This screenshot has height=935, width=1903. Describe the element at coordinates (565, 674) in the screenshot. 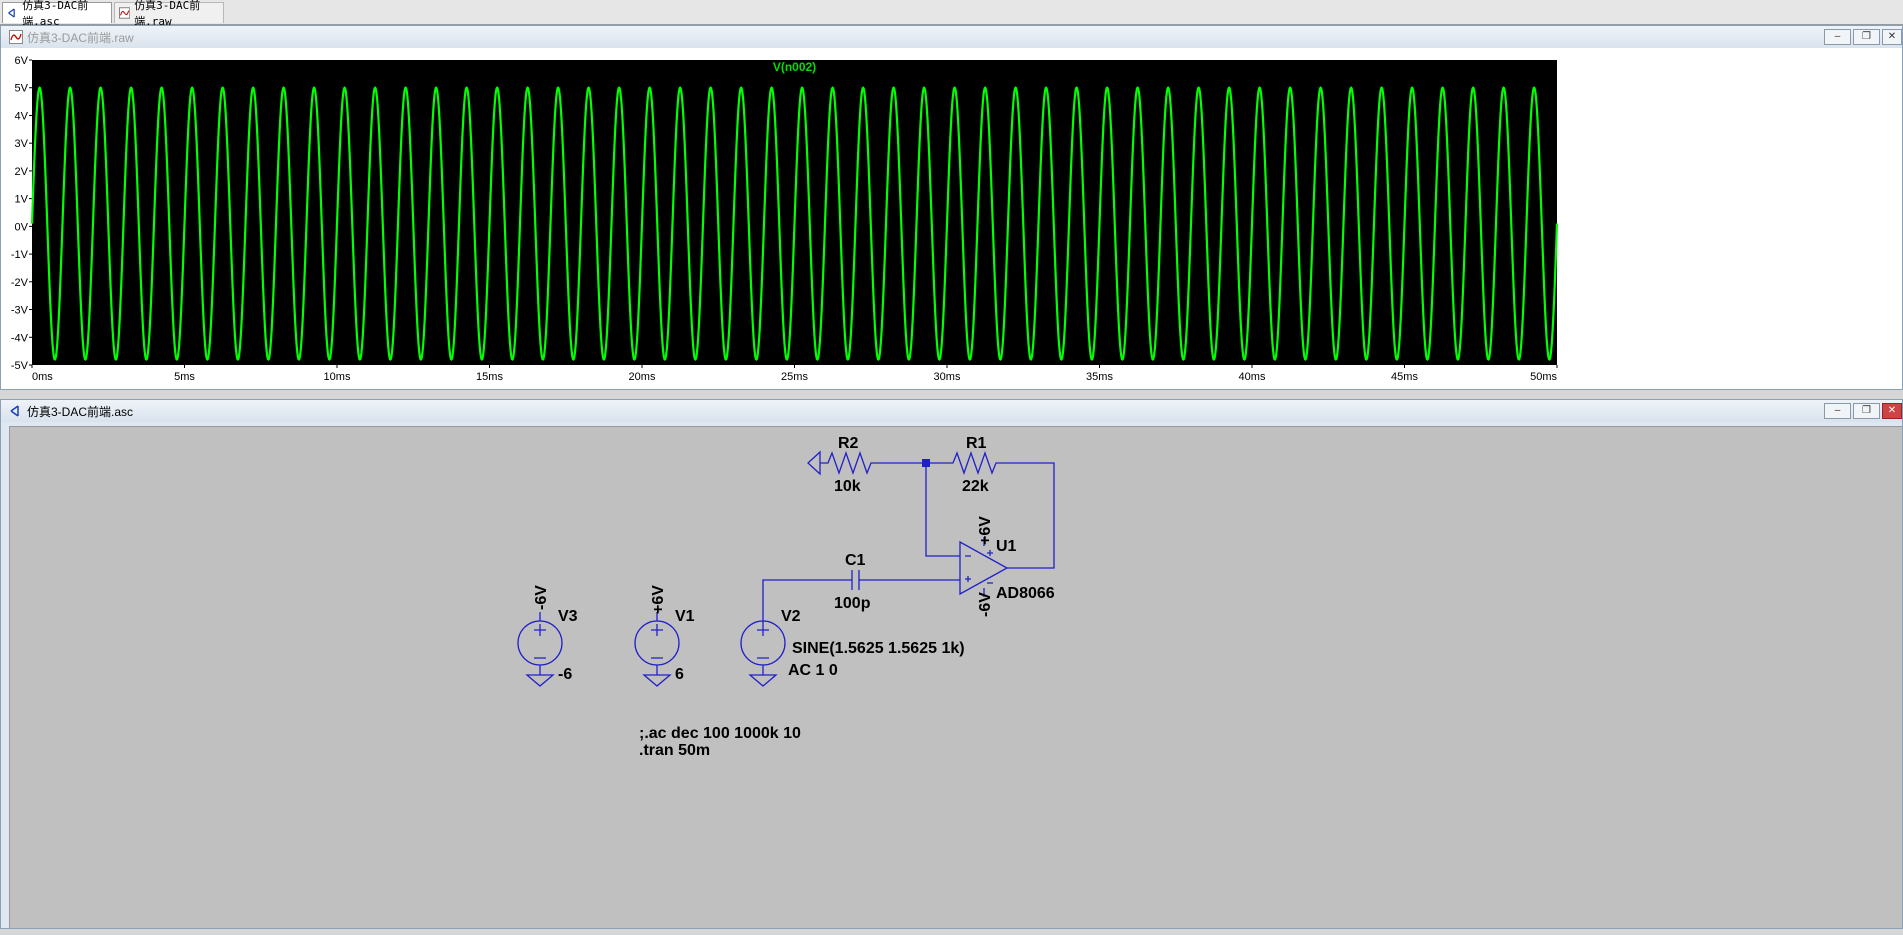

I see `v3-value: -6` at that location.